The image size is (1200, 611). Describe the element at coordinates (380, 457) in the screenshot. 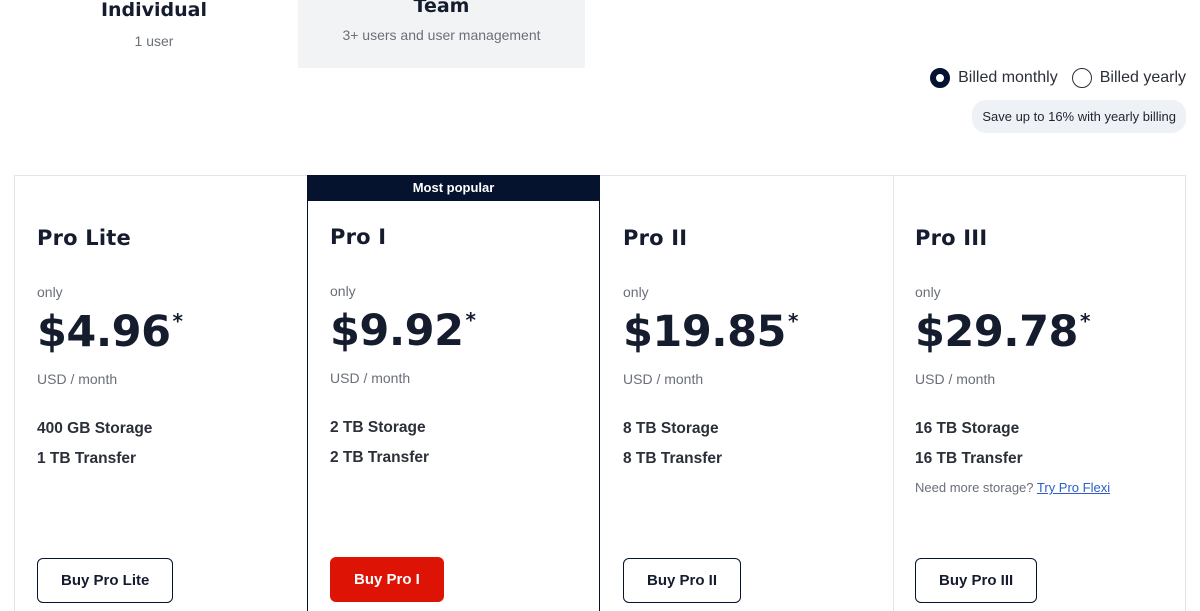

I see `transfer-feature: 2 TB Transfer` at that location.